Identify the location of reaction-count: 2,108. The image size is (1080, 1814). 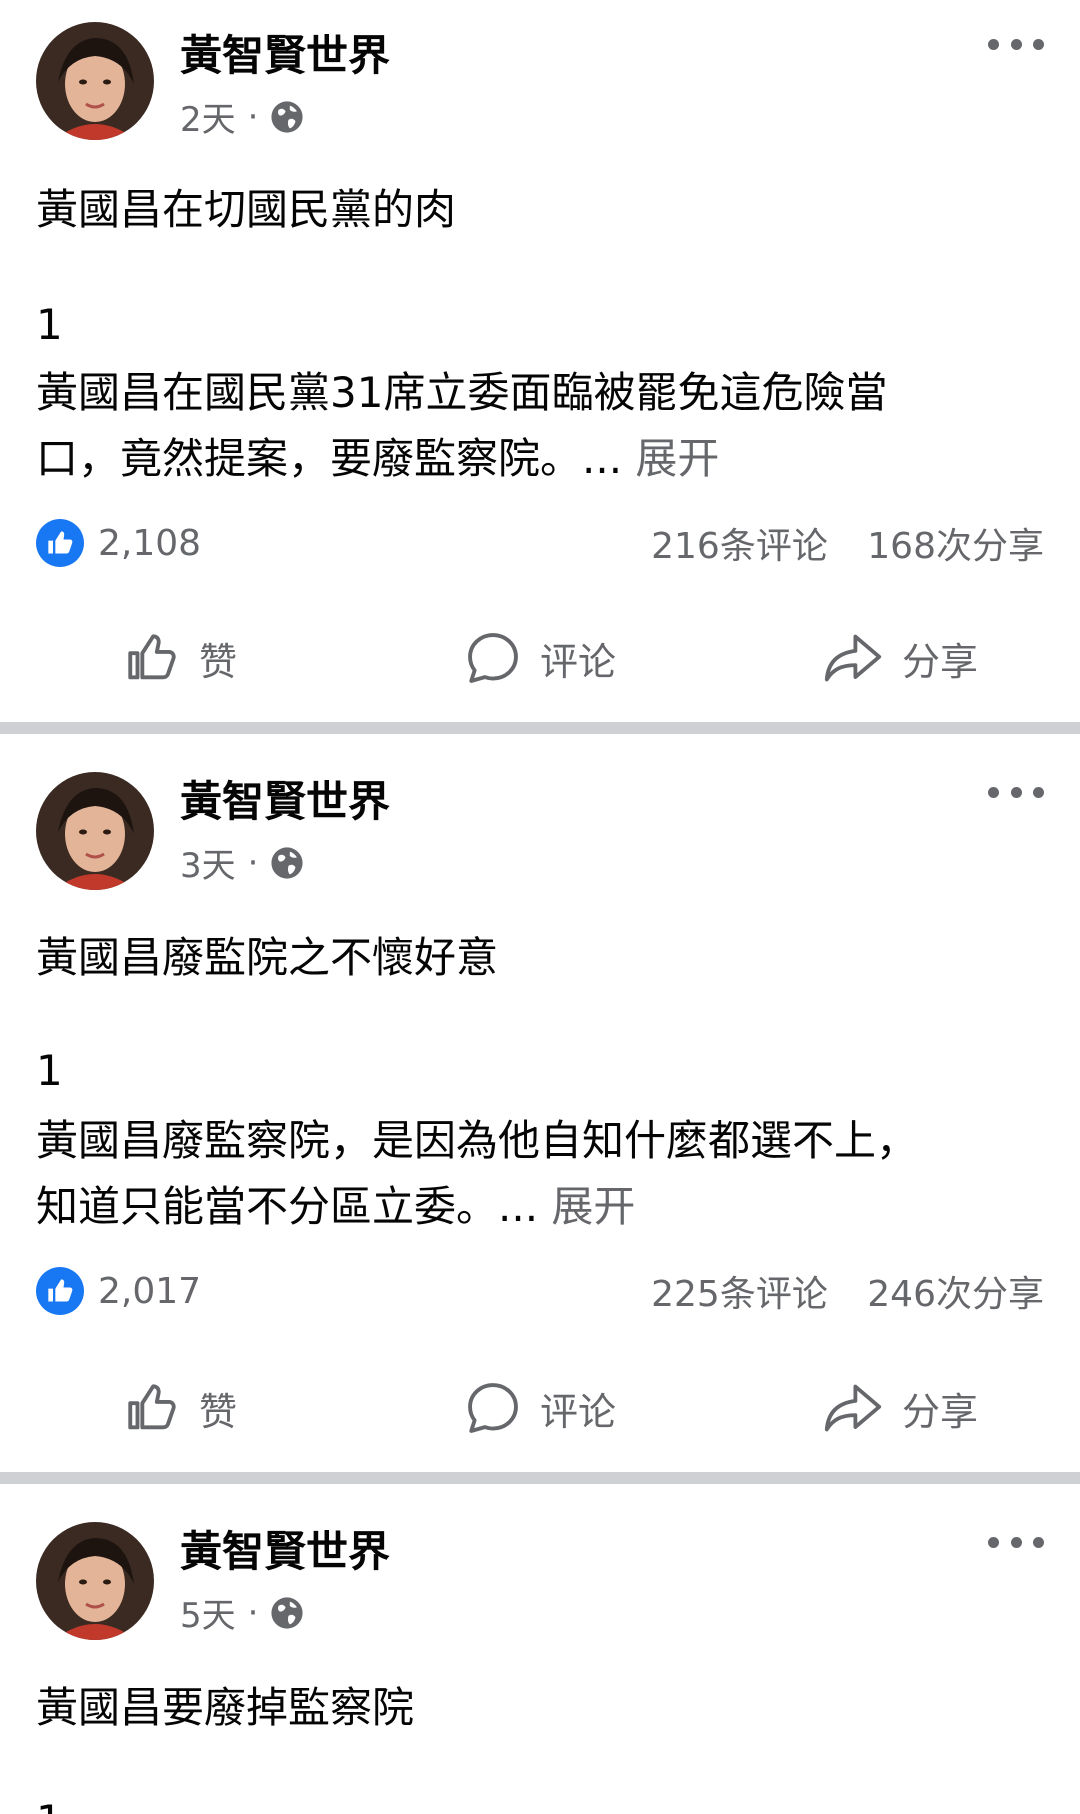
(118, 543).